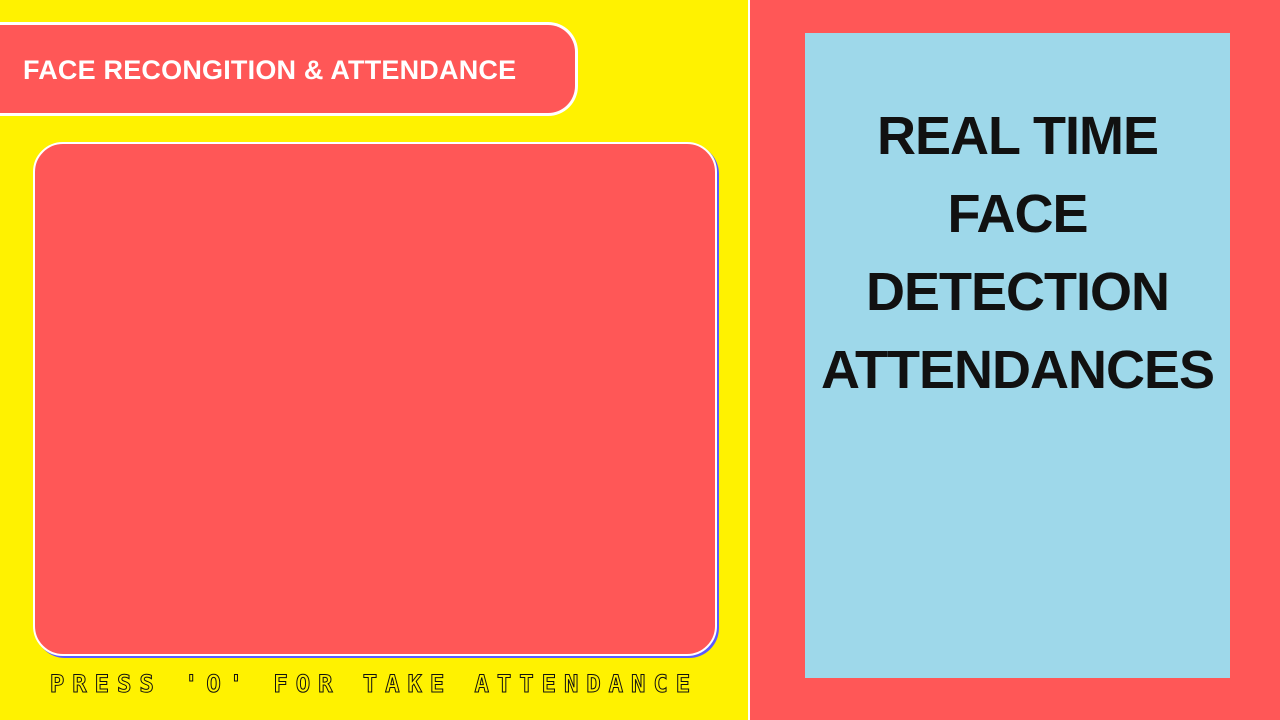  I want to click on title-line-2: FACE, so click(1017, 214).